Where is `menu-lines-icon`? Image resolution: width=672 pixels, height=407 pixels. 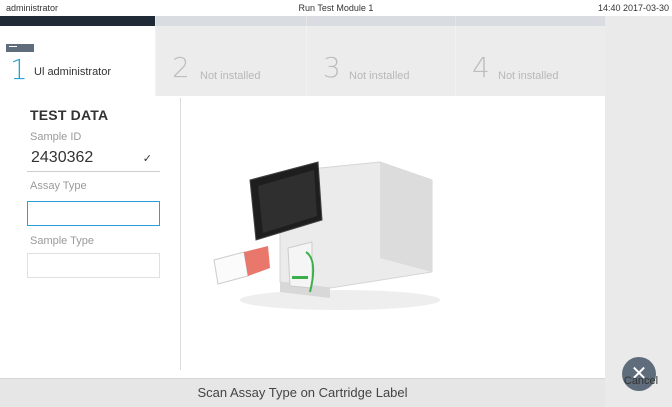 menu-lines-icon is located at coordinates (13, 47).